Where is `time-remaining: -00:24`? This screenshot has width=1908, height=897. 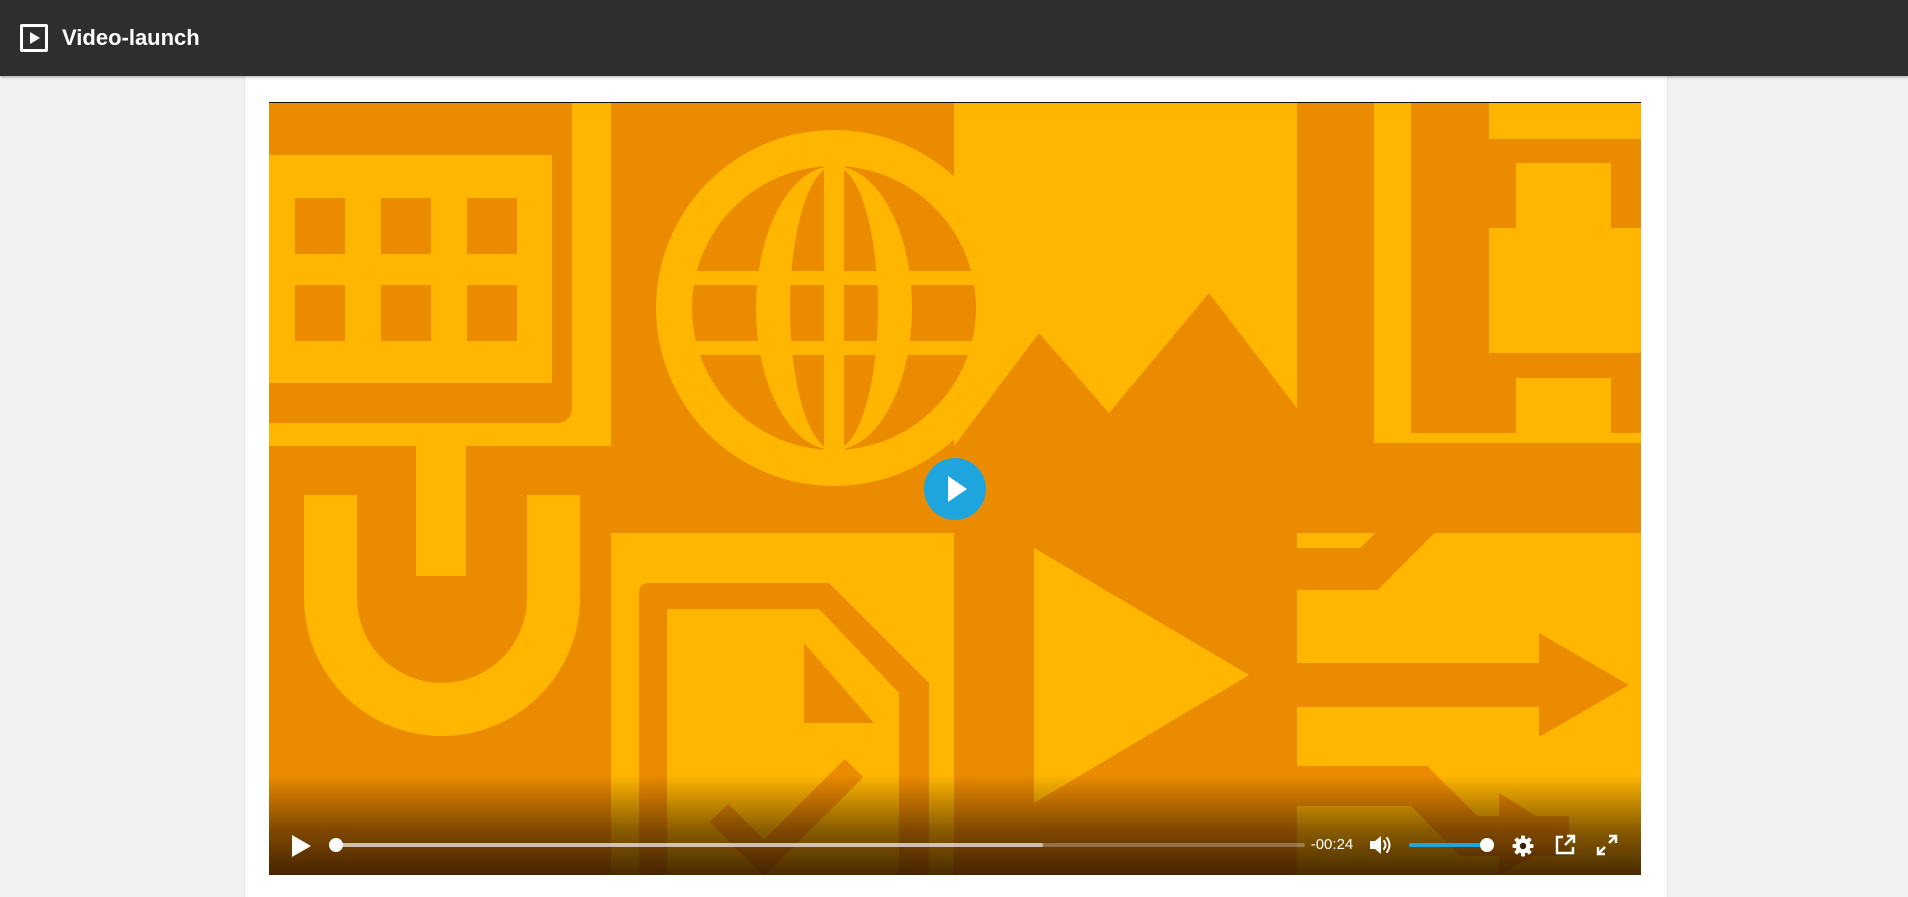 time-remaining: -00:24 is located at coordinates (1332, 844).